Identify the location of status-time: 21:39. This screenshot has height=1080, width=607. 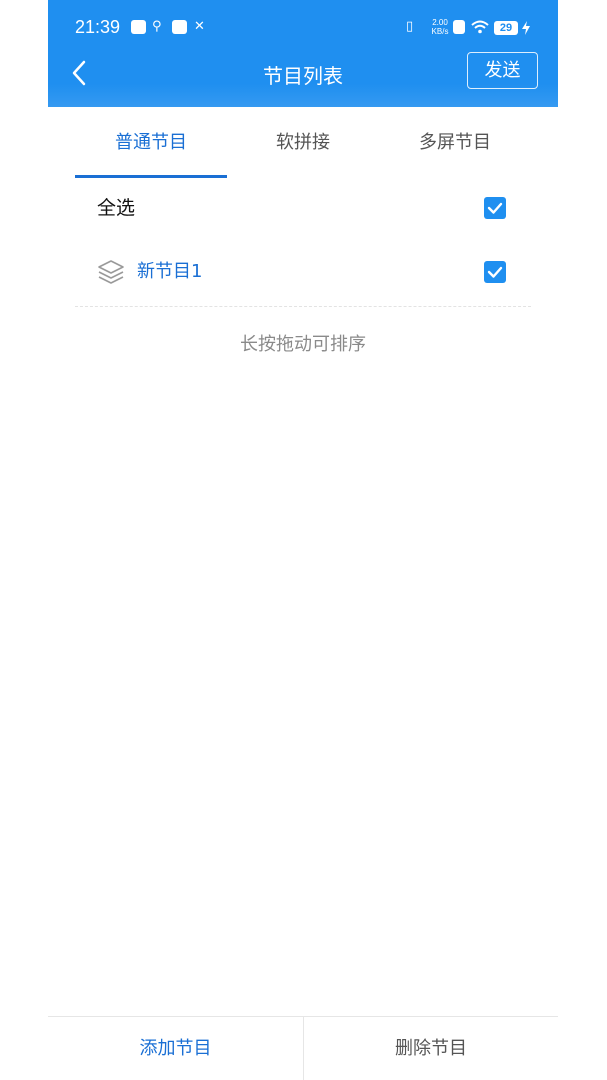
(98, 27).